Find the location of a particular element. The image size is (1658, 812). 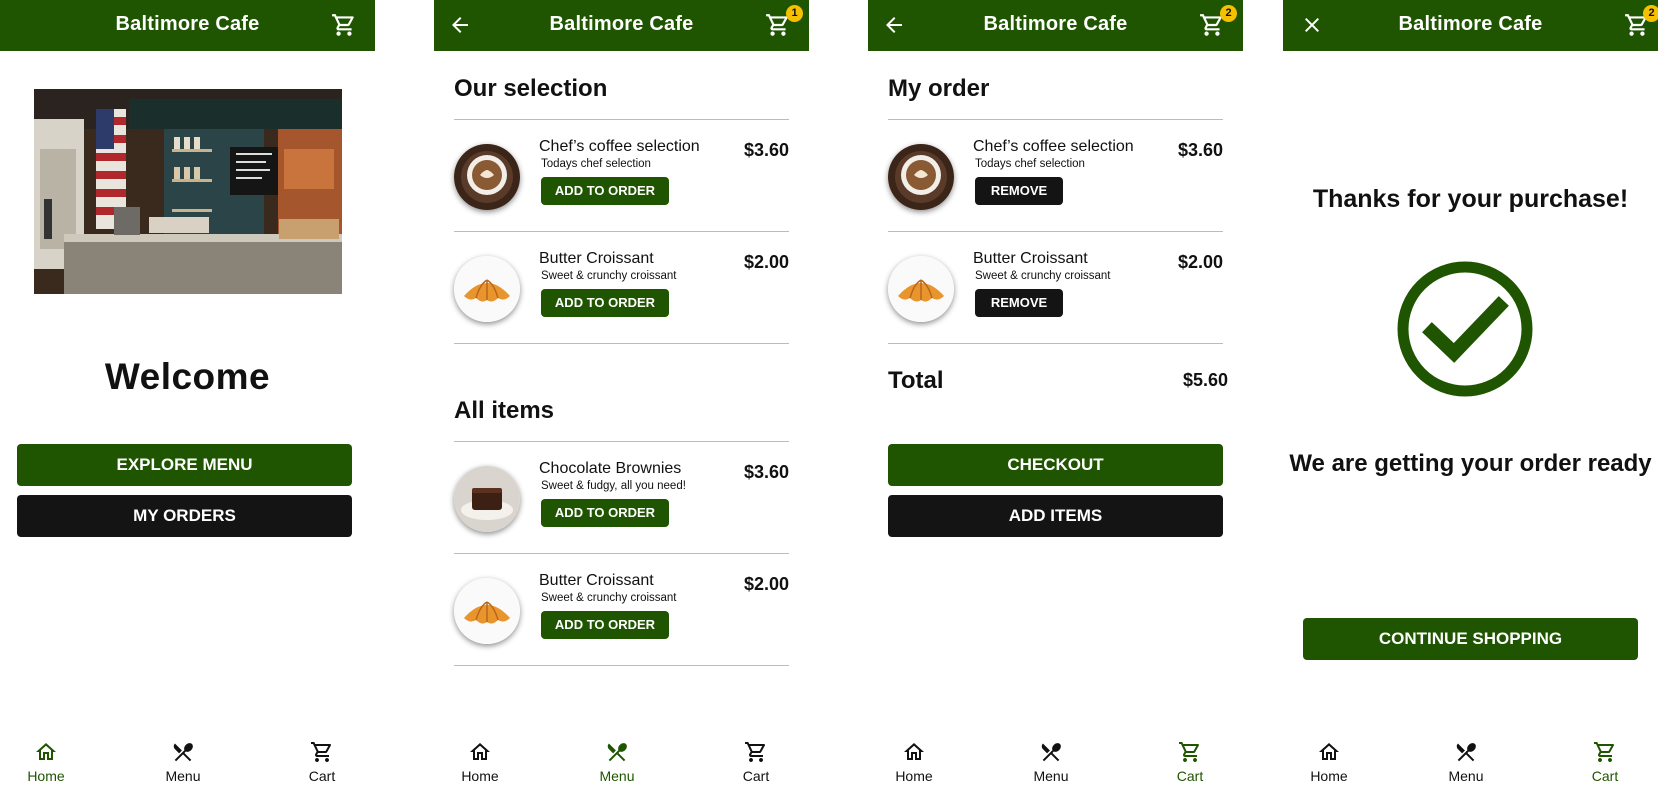

add-items-button: ADD ITEMS is located at coordinates (1055, 516).